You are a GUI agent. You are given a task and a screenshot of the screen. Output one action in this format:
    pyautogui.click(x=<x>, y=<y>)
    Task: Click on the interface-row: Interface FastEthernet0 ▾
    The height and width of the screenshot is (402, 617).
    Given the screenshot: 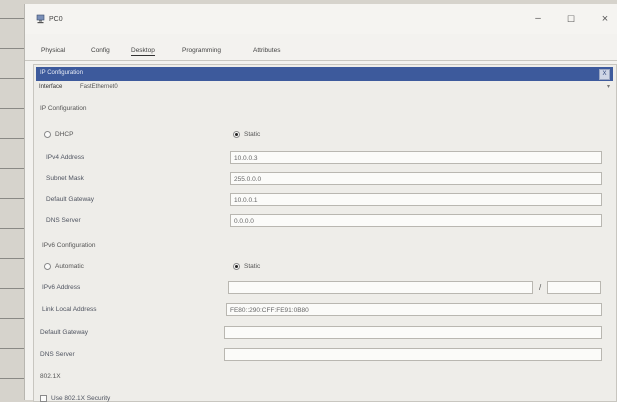 What is the action you would take?
    pyautogui.click(x=324, y=88)
    